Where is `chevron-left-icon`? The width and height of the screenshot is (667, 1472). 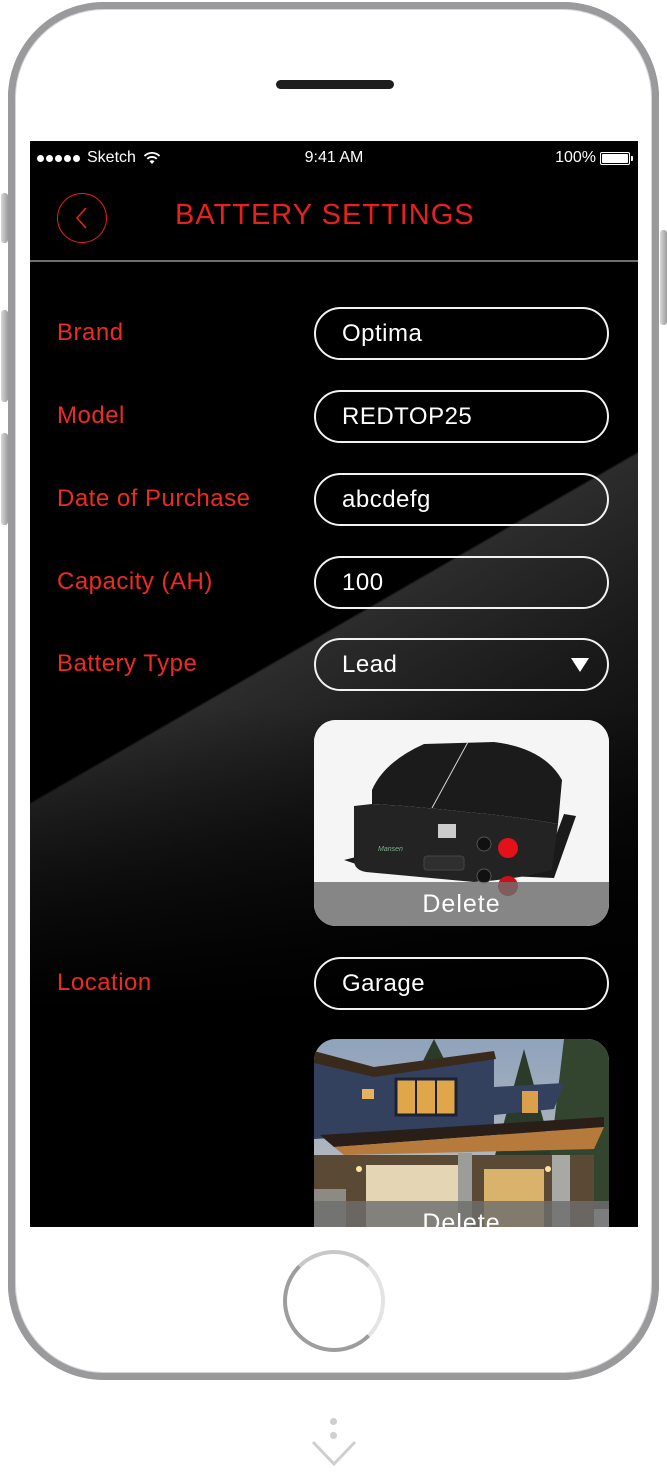
chevron-left-icon is located at coordinates (81, 218).